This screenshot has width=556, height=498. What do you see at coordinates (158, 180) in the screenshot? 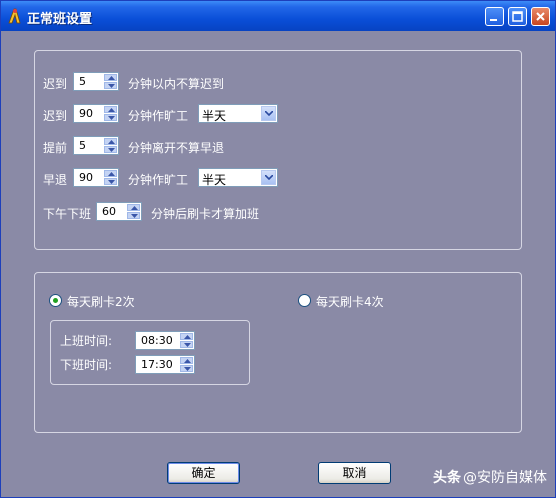
I see `early-absent-suffix: 分钟作旷工` at bounding box center [158, 180].